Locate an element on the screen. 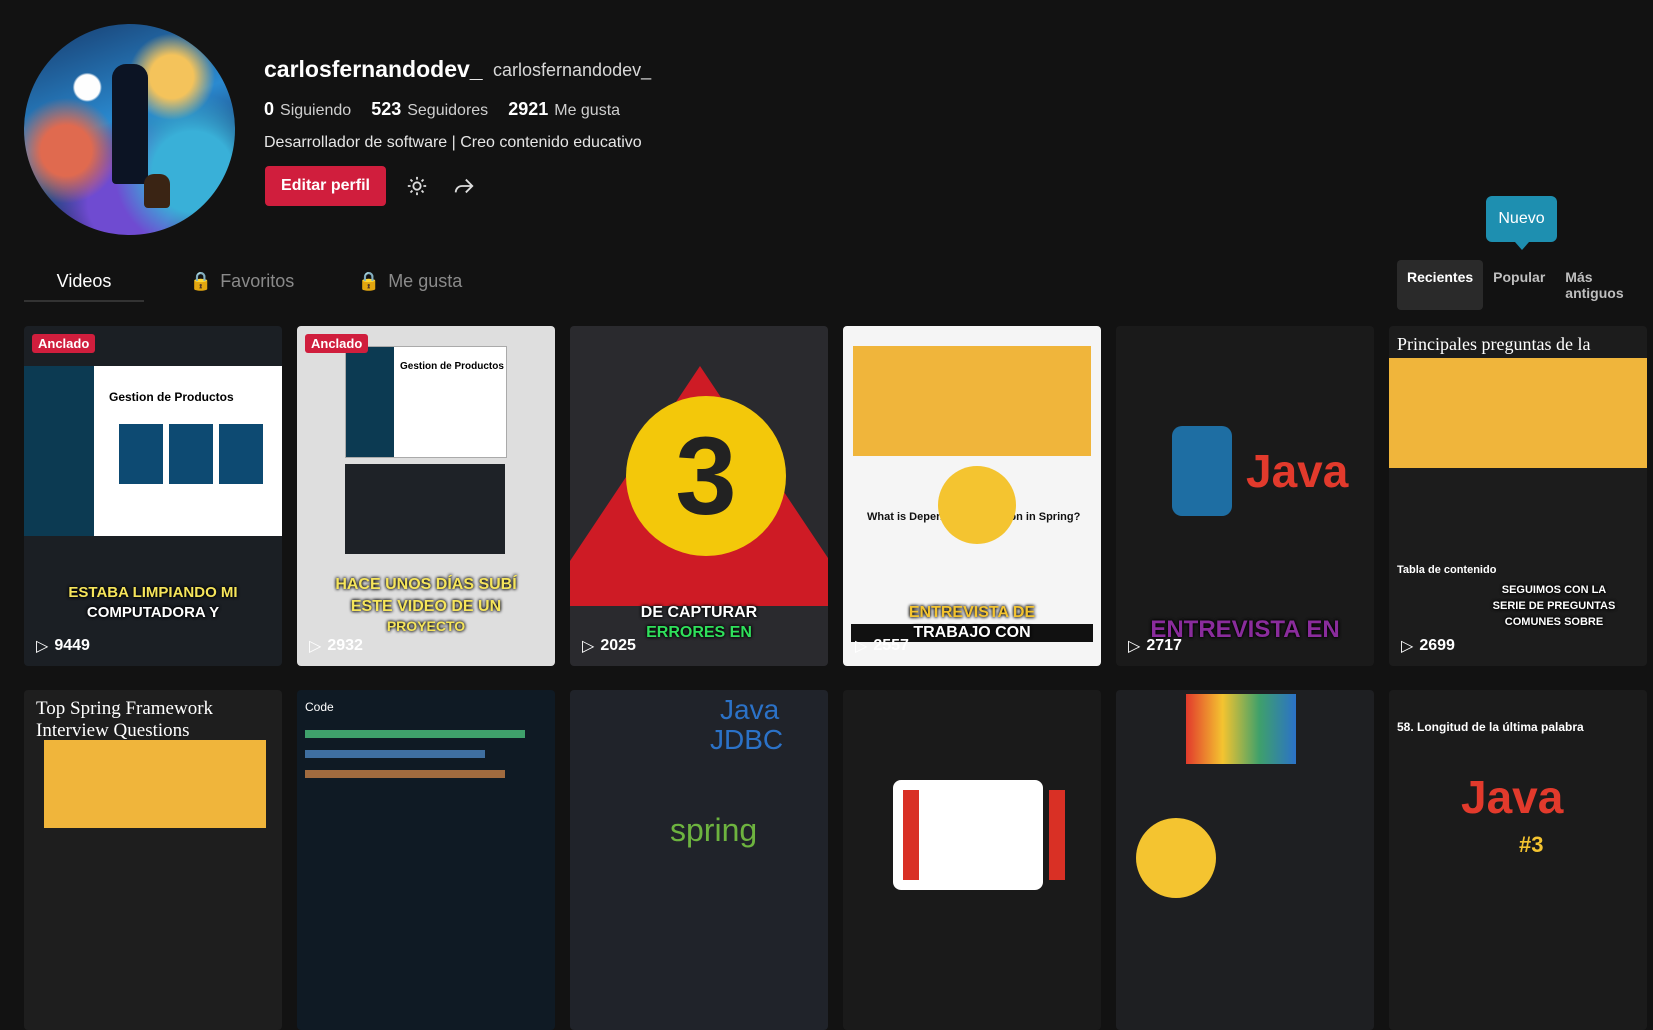 The width and height of the screenshot is (1653, 1030). view-count: ▷ 2717 is located at coordinates (1155, 646).